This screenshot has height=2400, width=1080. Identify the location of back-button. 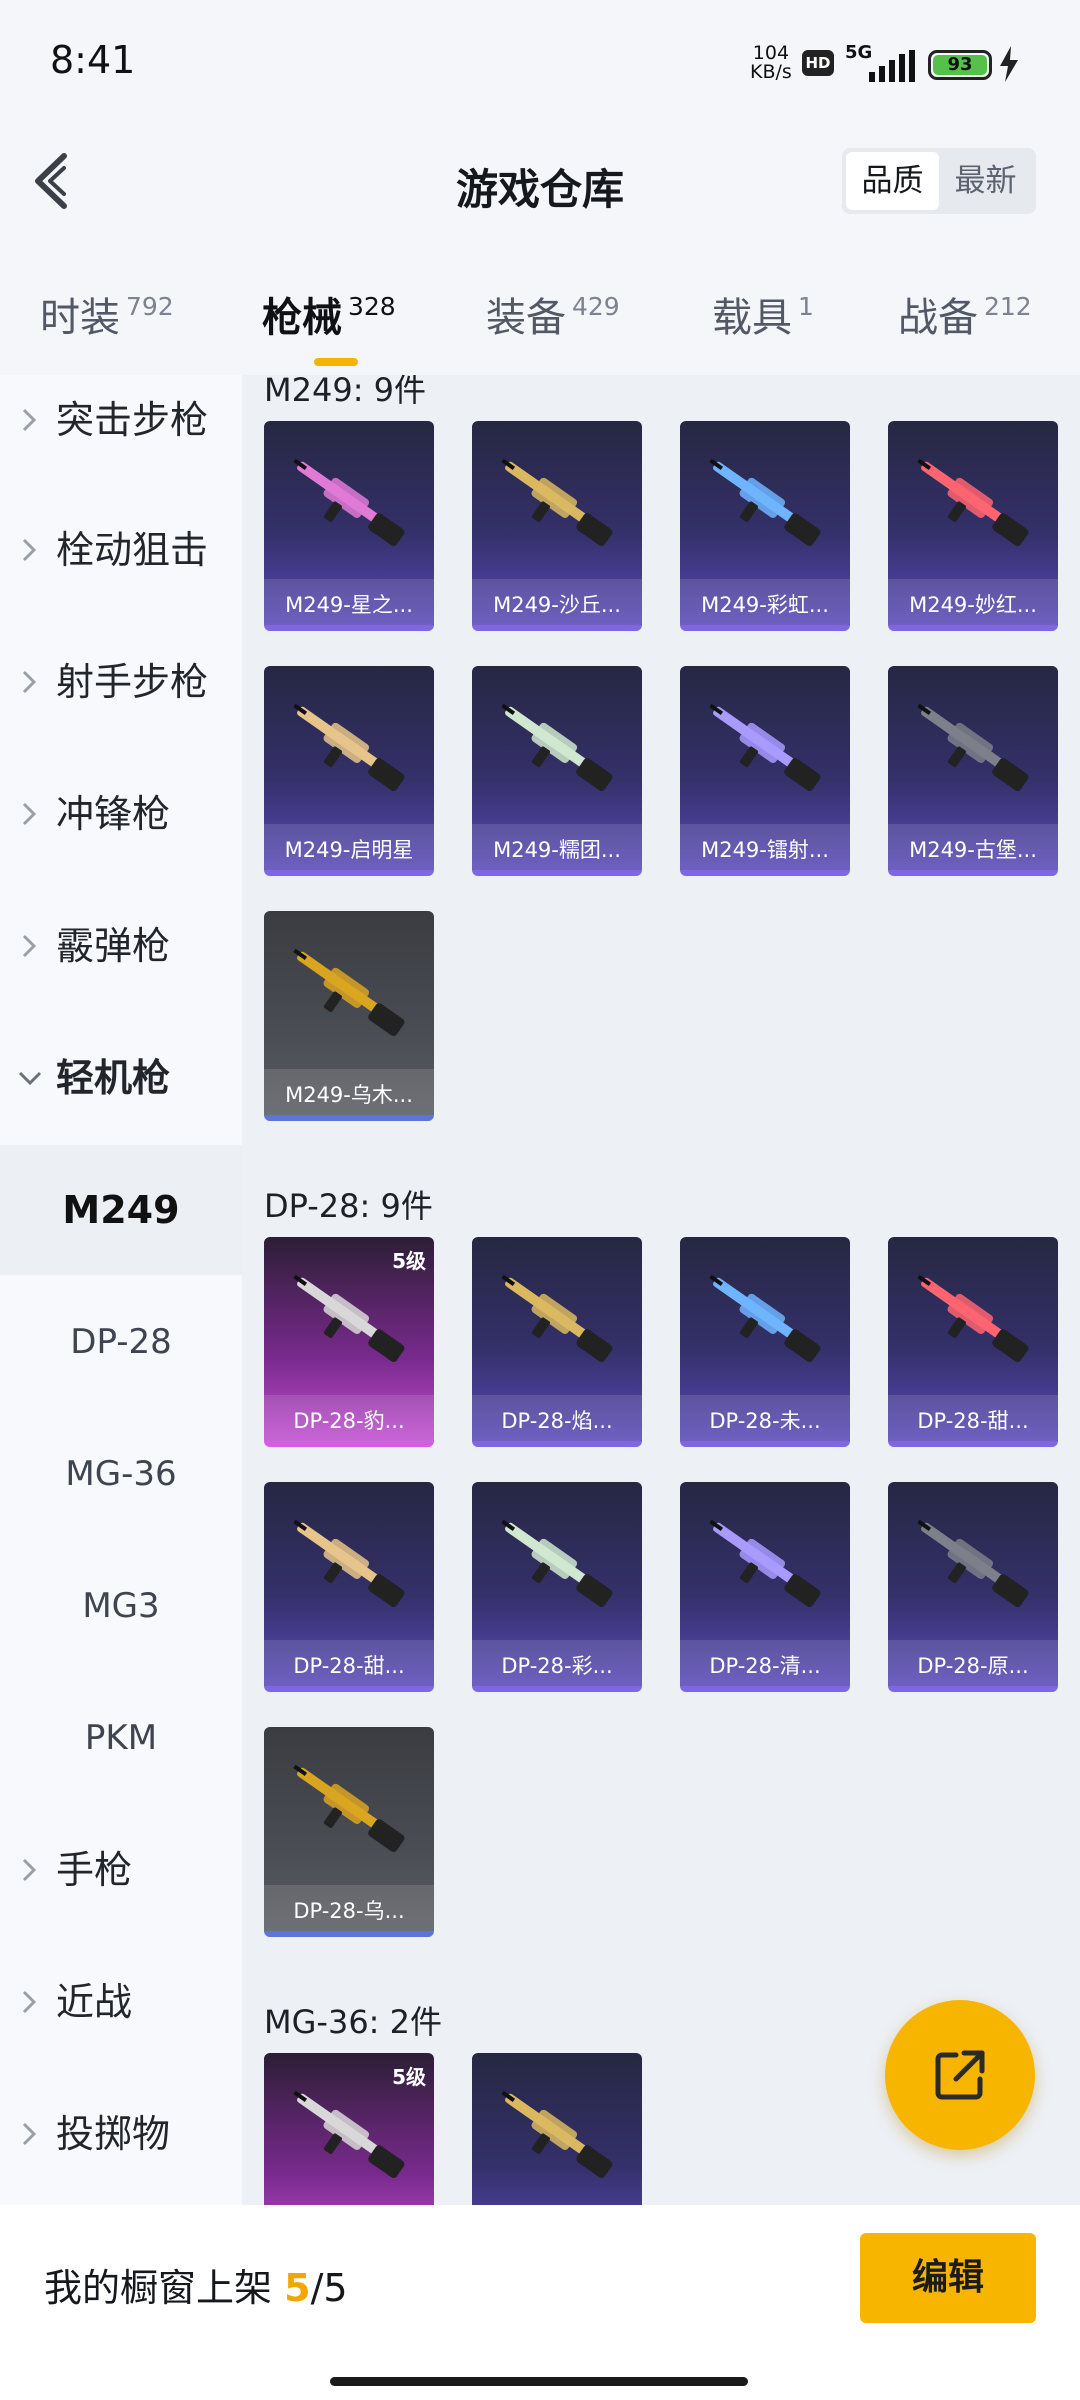
(54, 181).